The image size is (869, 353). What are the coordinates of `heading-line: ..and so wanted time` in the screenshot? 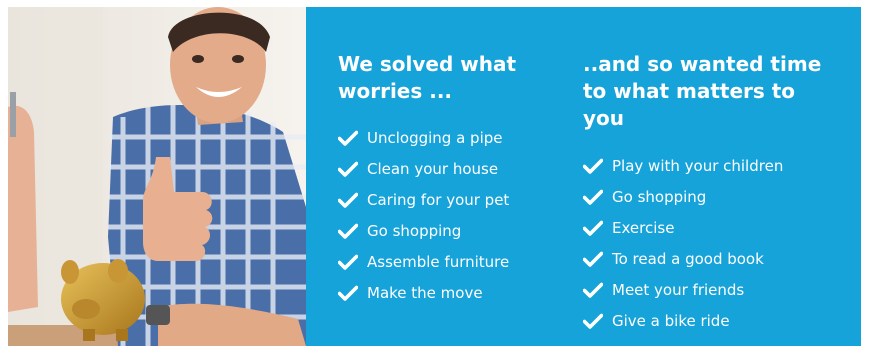 It's located at (702, 64).